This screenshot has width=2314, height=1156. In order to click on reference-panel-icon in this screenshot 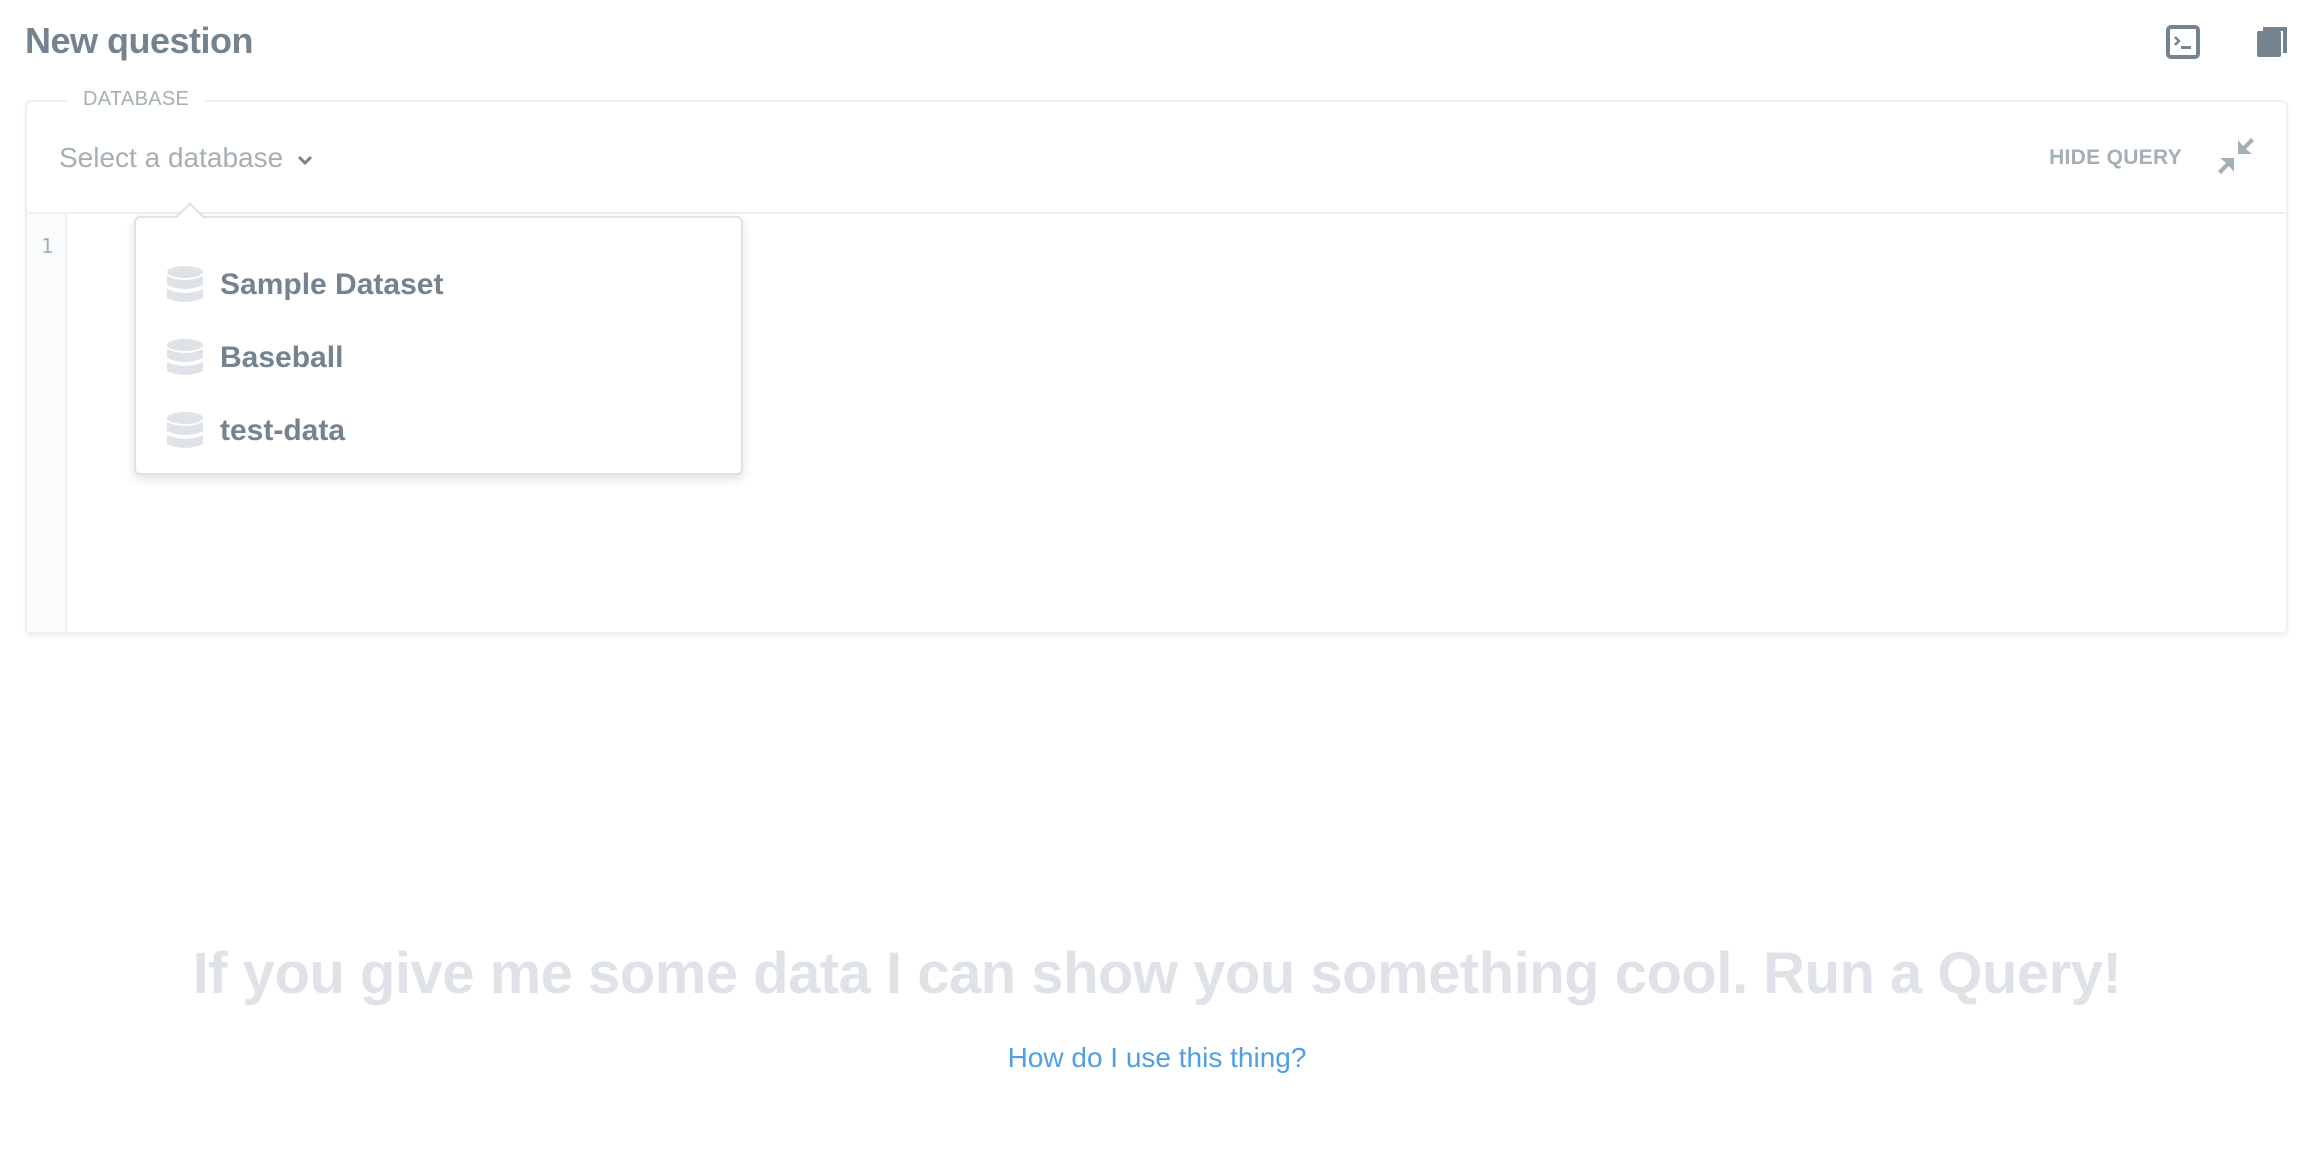, I will do `click(2272, 42)`.